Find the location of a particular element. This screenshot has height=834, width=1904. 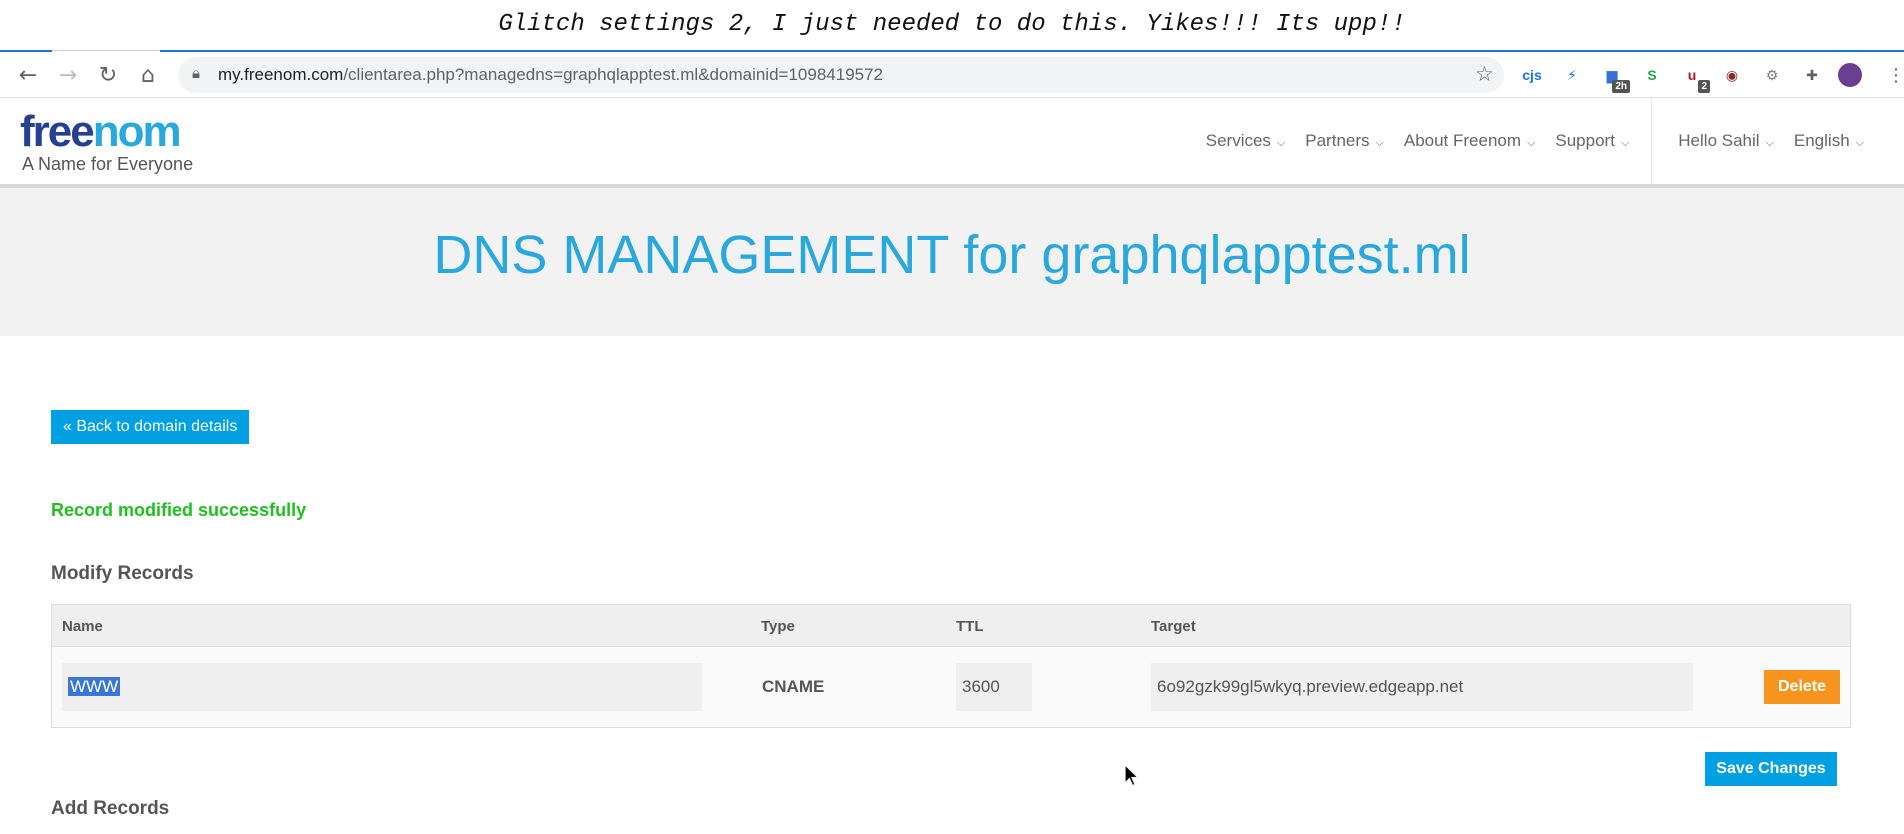

nav-divider is located at coordinates (1652, 141).